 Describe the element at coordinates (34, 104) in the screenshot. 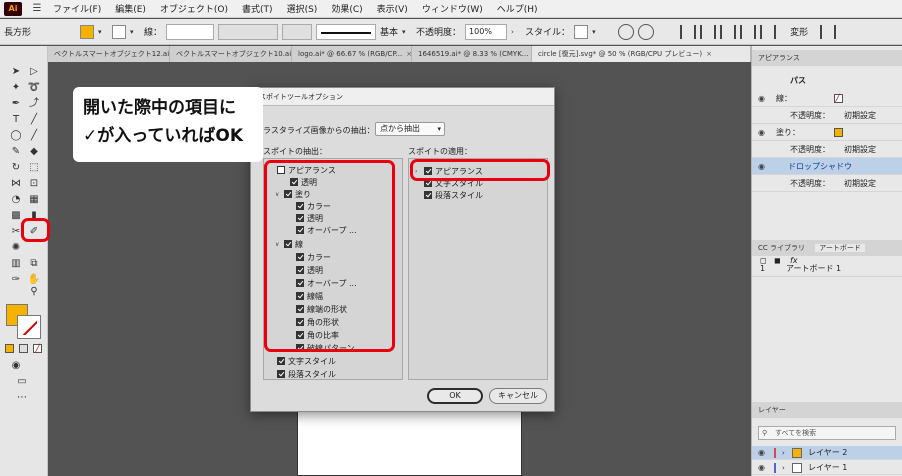

I see `curvature-tool-icon: ⤴` at that location.